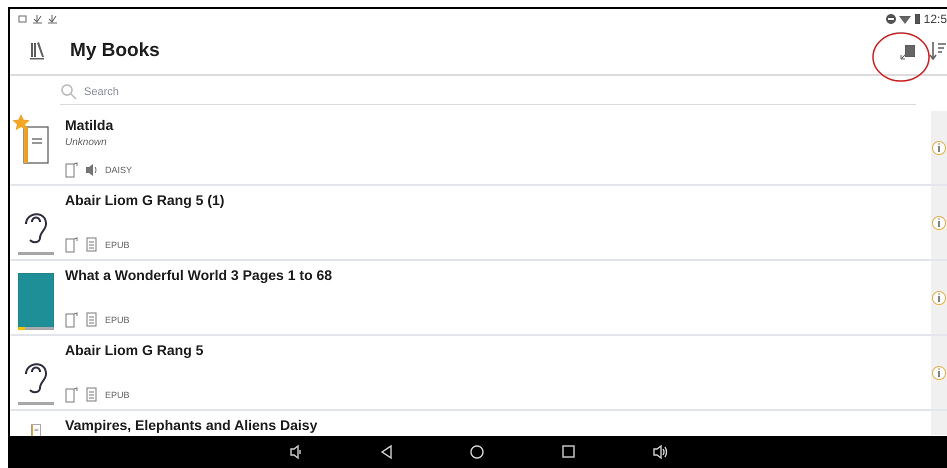  What do you see at coordinates (498, 200) in the screenshot?
I see `book-title: Abair Liom G Rang 5 (1)` at bounding box center [498, 200].